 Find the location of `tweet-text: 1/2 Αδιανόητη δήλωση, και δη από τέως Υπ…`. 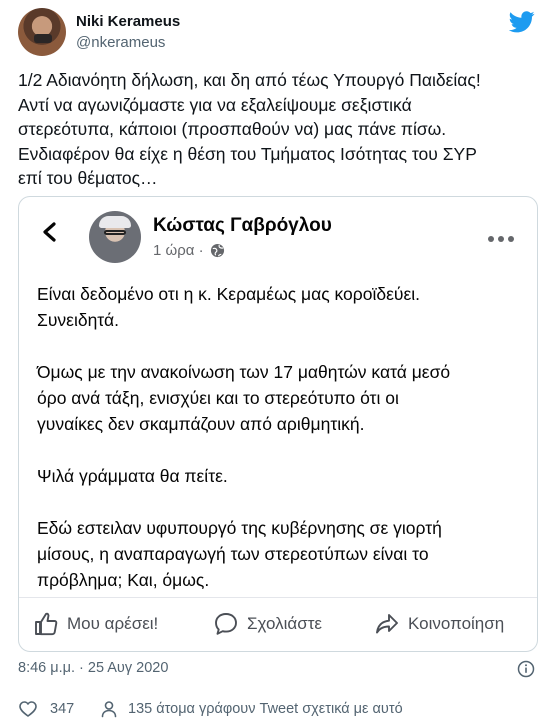

tweet-text: 1/2 Αδιανόητη δήλωση, και δη από τέως Υπ… is located at coordinates (249, 129).